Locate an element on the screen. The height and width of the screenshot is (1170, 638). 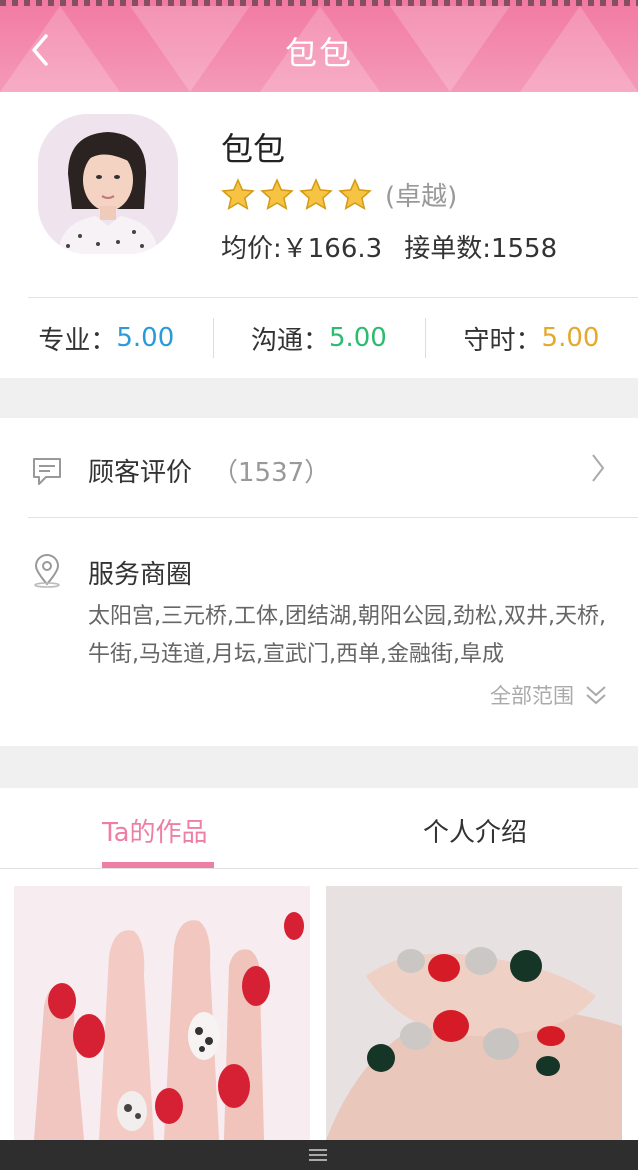
avatar-portrait-image is located at coordinates (108, 184).